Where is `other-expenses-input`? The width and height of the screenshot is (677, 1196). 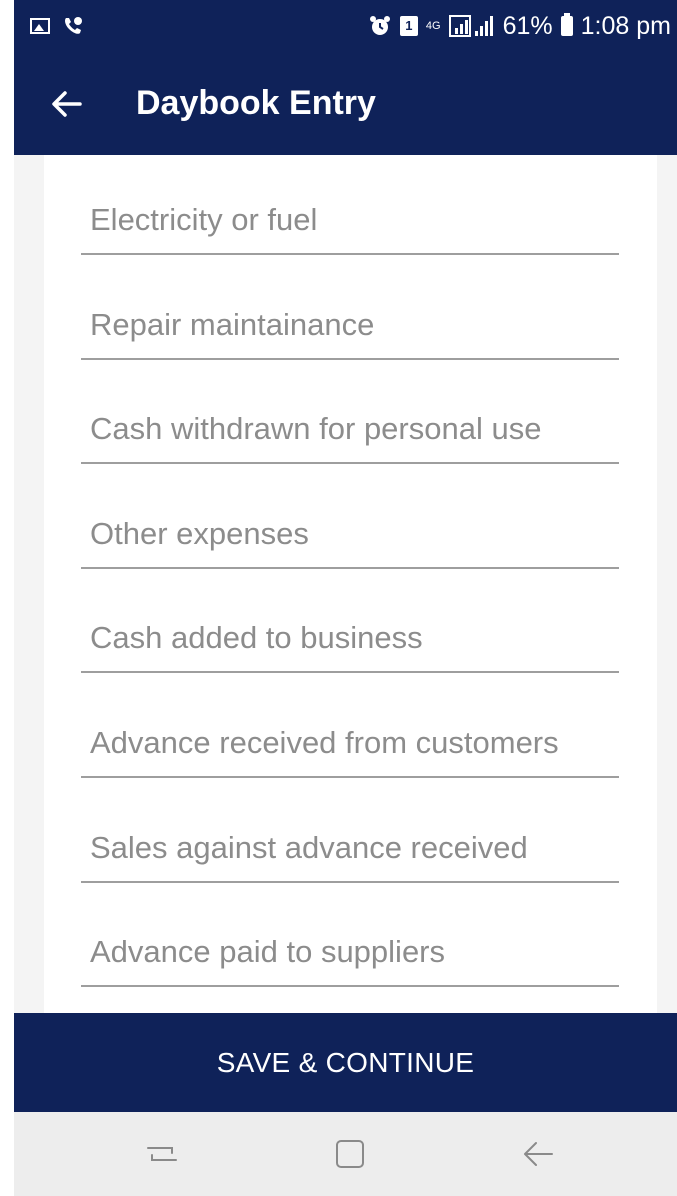
other-expenses-input is located at coordinates (350, 541).